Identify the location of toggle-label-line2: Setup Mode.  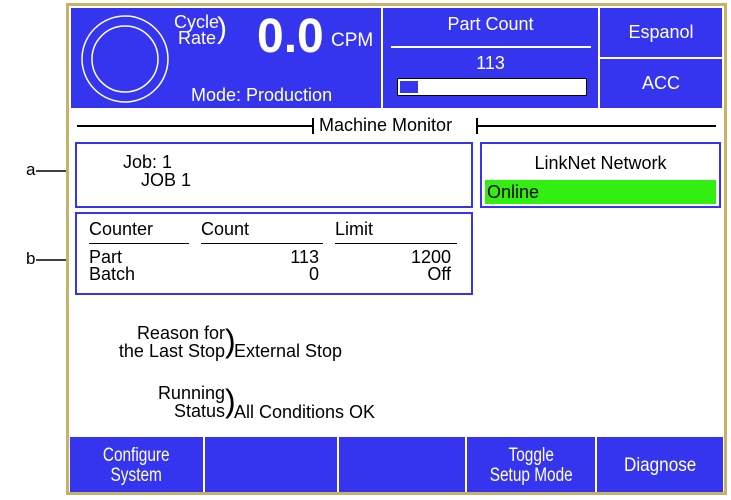
(531, 475).